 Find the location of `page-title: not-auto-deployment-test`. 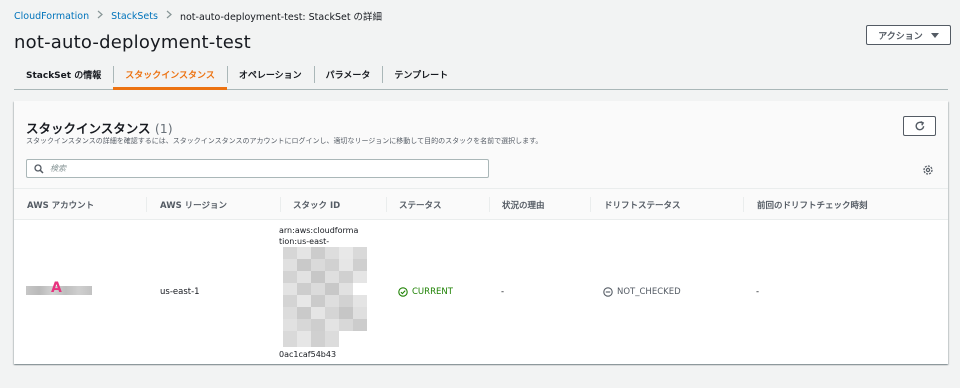

page-title: not-auto-deployment-test is located at coordinates (132, 42).